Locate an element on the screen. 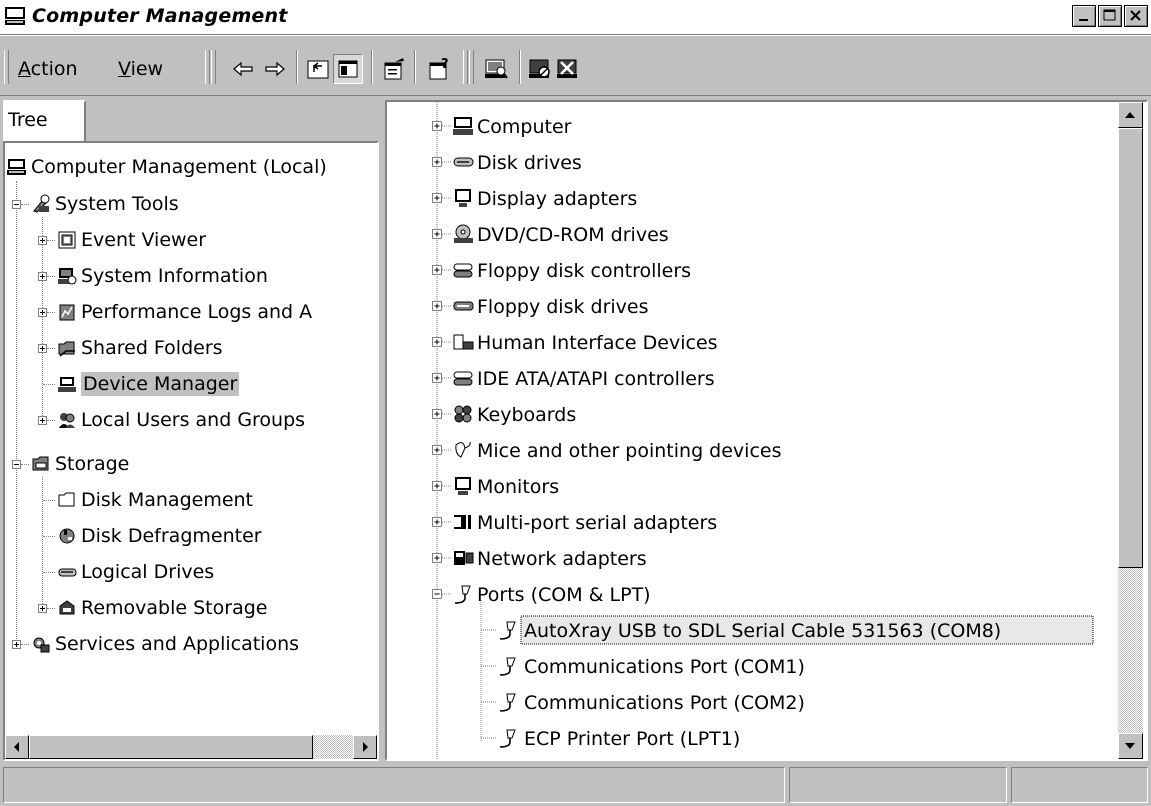 Image resolution: width=1151 pixels, height=806 pixels. users-icon is located at coordinates (67, 420).